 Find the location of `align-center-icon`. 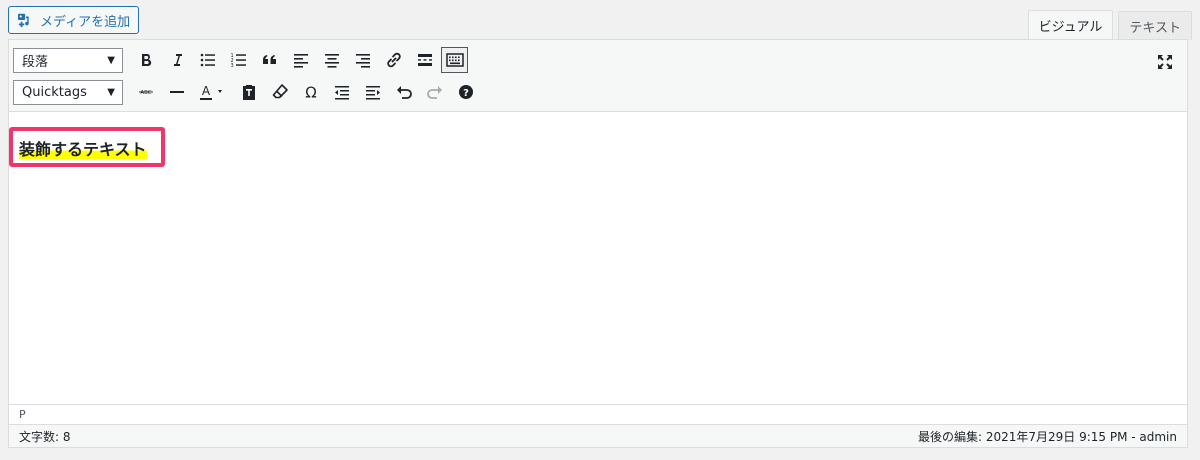

align-center-icon is located at coordinates (332, 61).